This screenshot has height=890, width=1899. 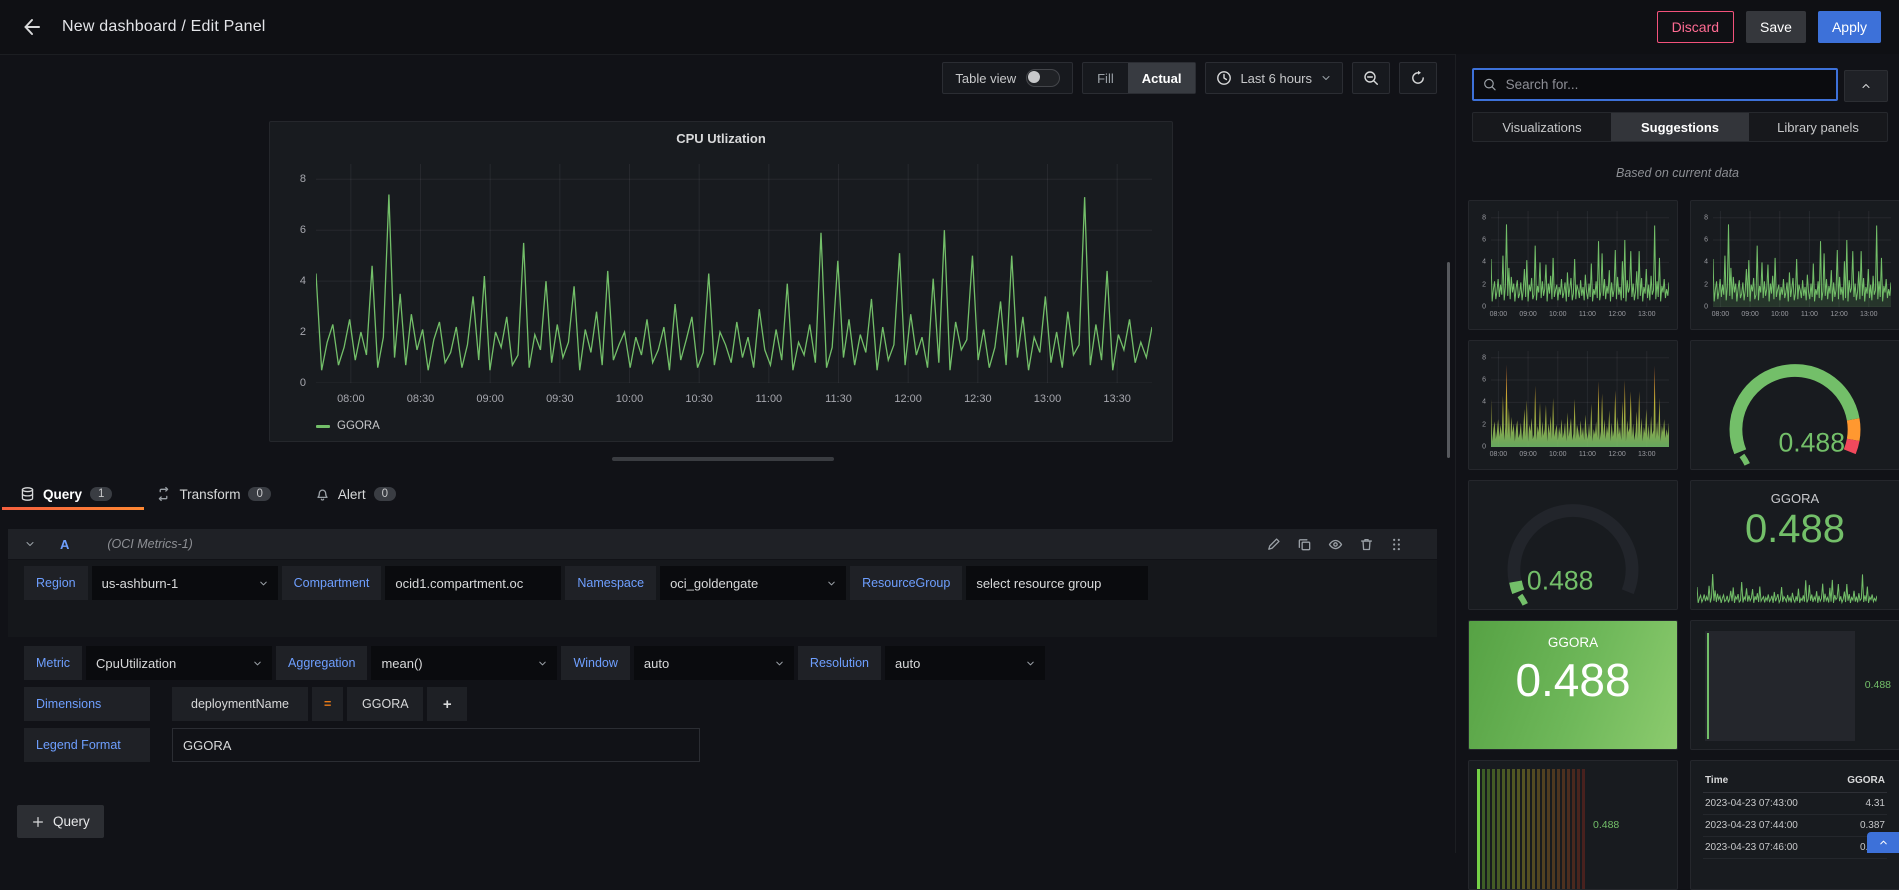 What do you see at coordinates (385, 704) in the screenshot?
I see `dimension-value: GGORA` at bounding box center [385, 704].